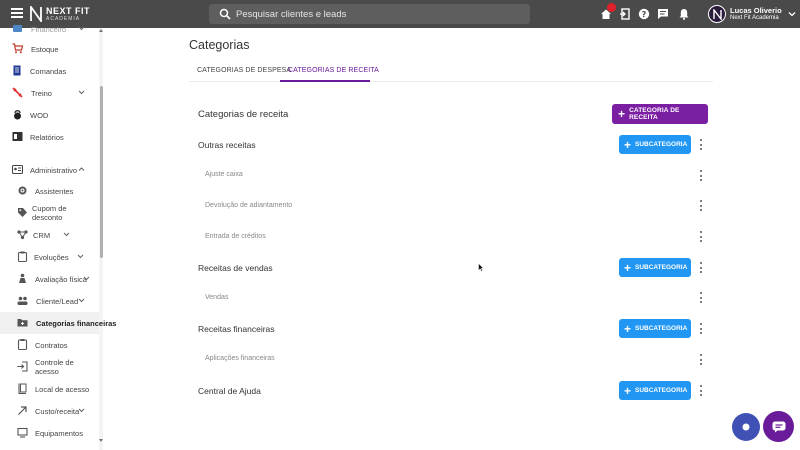  I want to click on kettlebell-icon, so click(17, 115).